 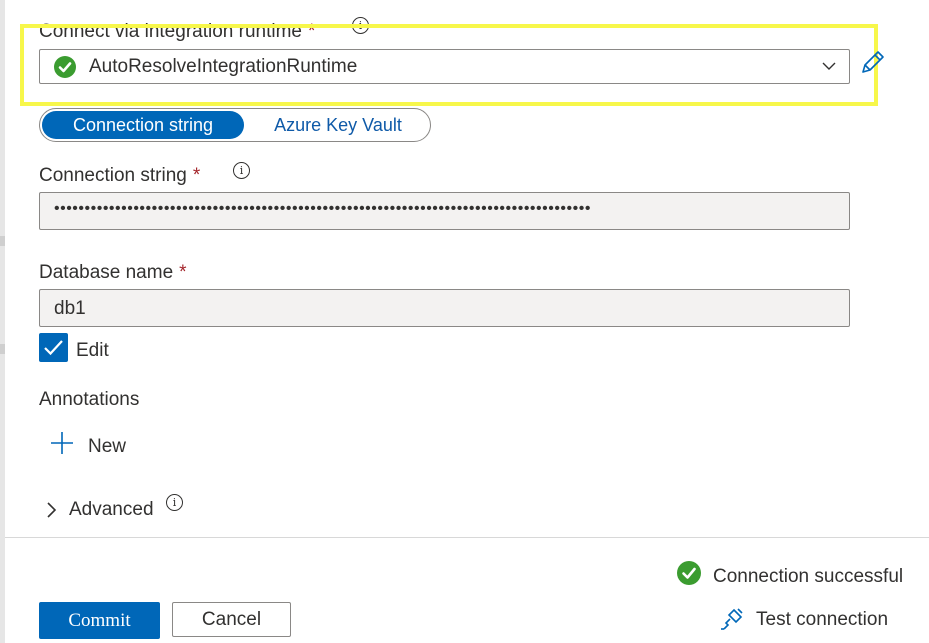 What do you see at coordinates (111, 510) in the screenshot?
I see `advanced-toggle: Advanced` at bounding box center [111, 510].